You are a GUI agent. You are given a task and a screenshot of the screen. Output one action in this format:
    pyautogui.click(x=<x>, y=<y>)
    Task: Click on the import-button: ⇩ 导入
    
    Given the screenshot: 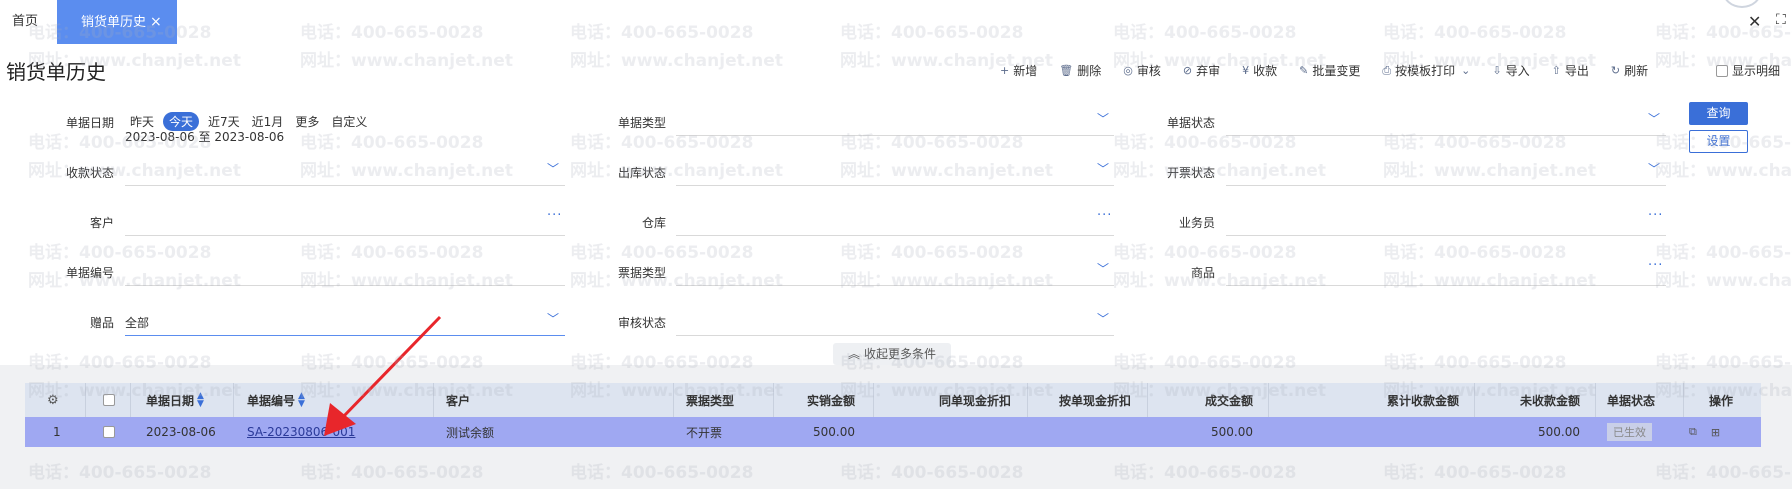 What is the action you would take?
    pyautogui.click(x=1510, y=70)
    